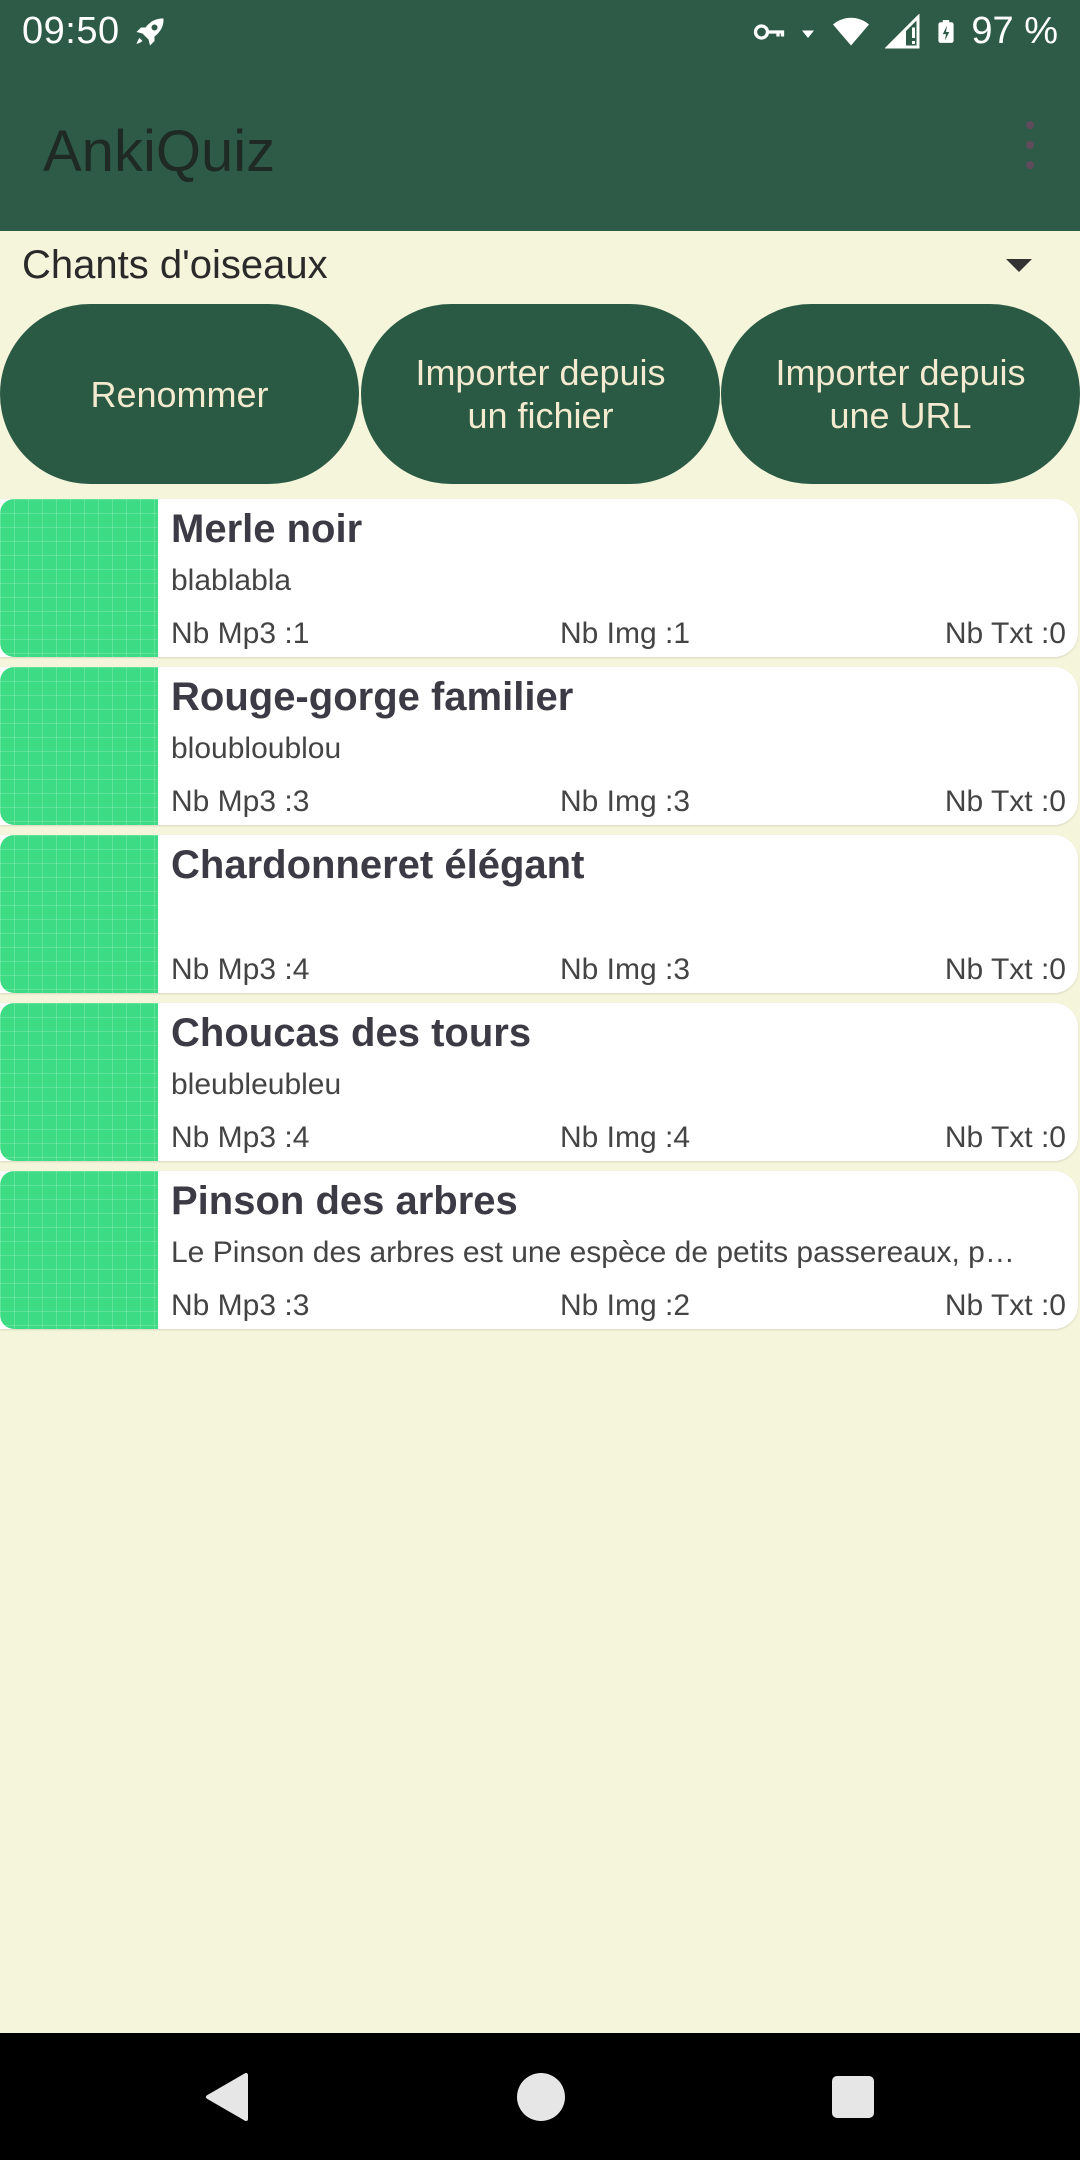 This screenshot has height=2160, width=1080. What do you see at coordinates (540, 265) in the screenshot?
I see `deck-spinner: Chants d'oiseaux` at bounding box center [540, 265].